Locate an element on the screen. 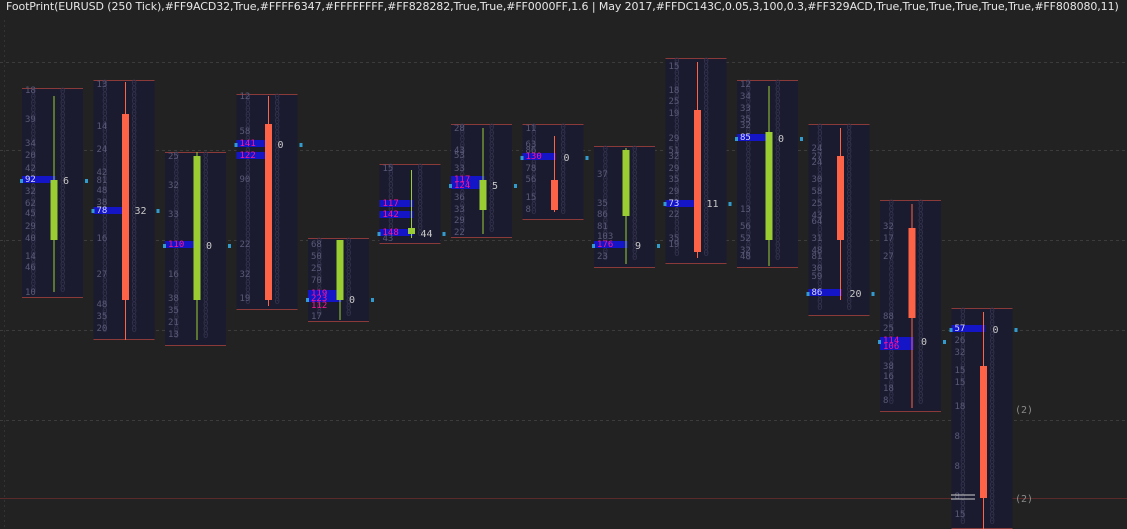  volume-label: 21 is located at coordinates (173, 323).